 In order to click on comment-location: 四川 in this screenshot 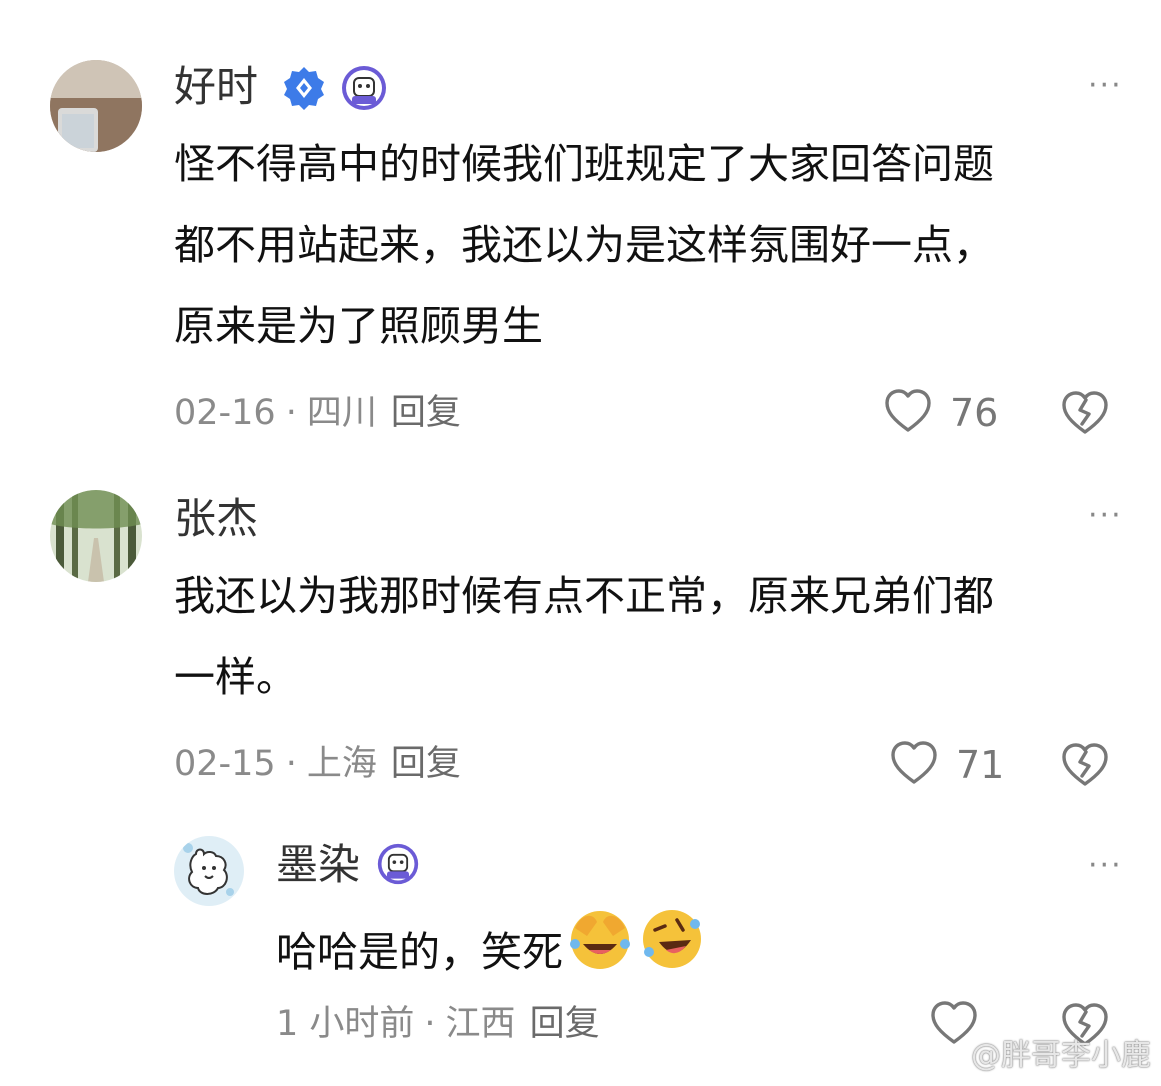, I will do `click(341, 413)`.